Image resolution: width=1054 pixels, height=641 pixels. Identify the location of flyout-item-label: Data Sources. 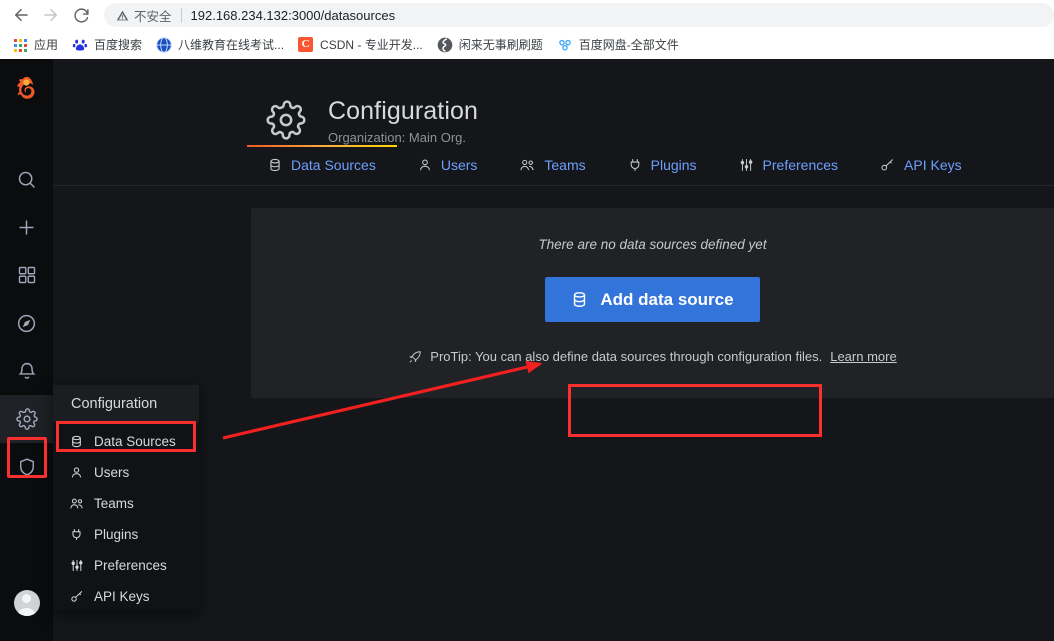
(135, 441).